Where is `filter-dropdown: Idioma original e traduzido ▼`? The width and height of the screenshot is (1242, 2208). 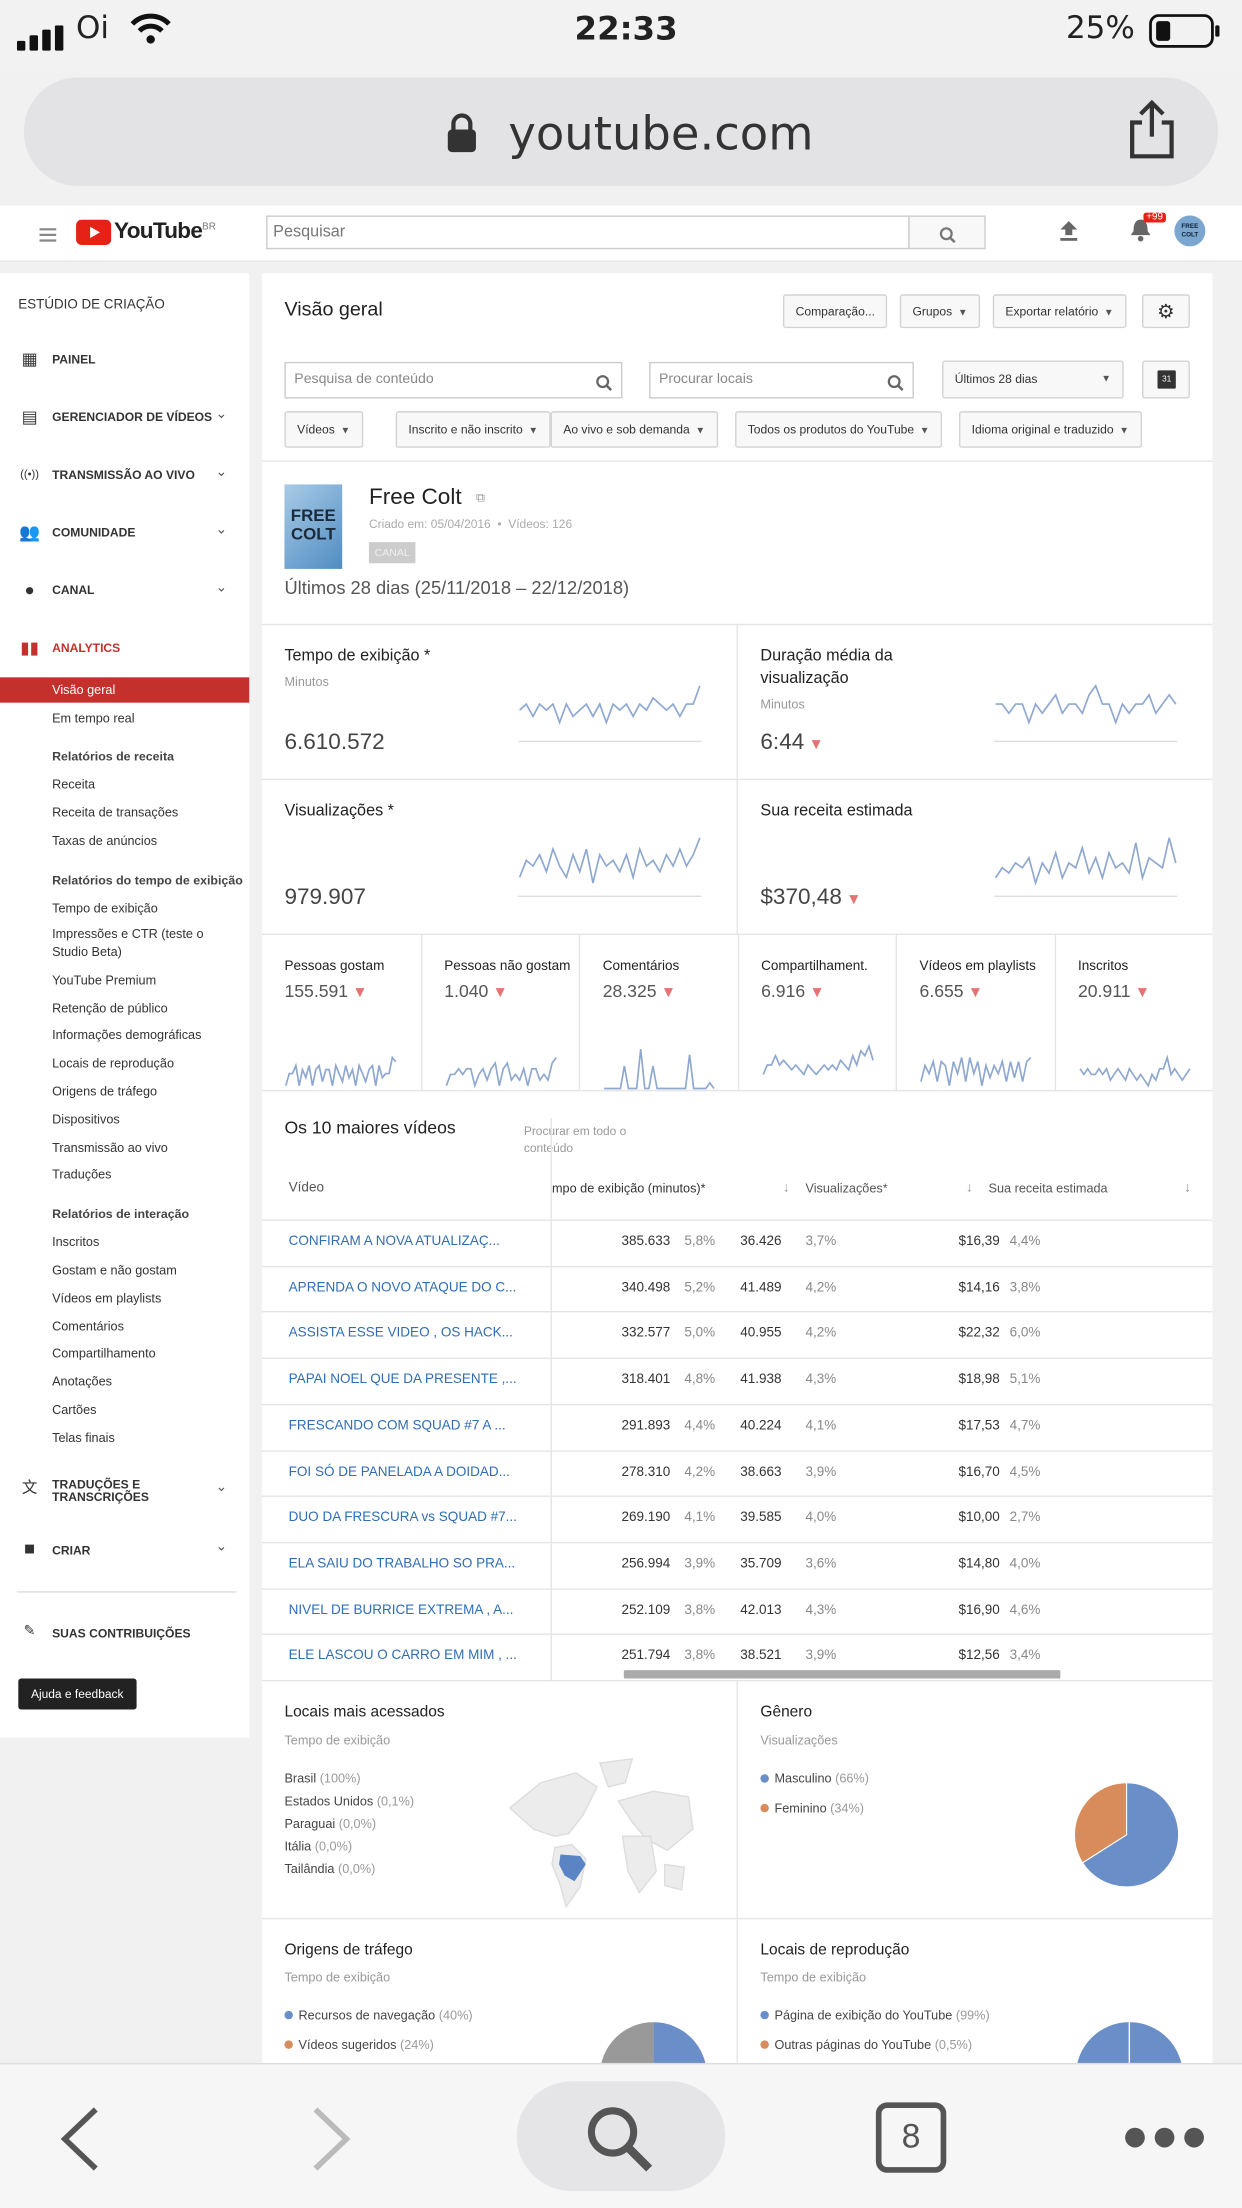
filter-dropdown: Idioma original e traduzido ▼ is located at coordinates (1050, 429).